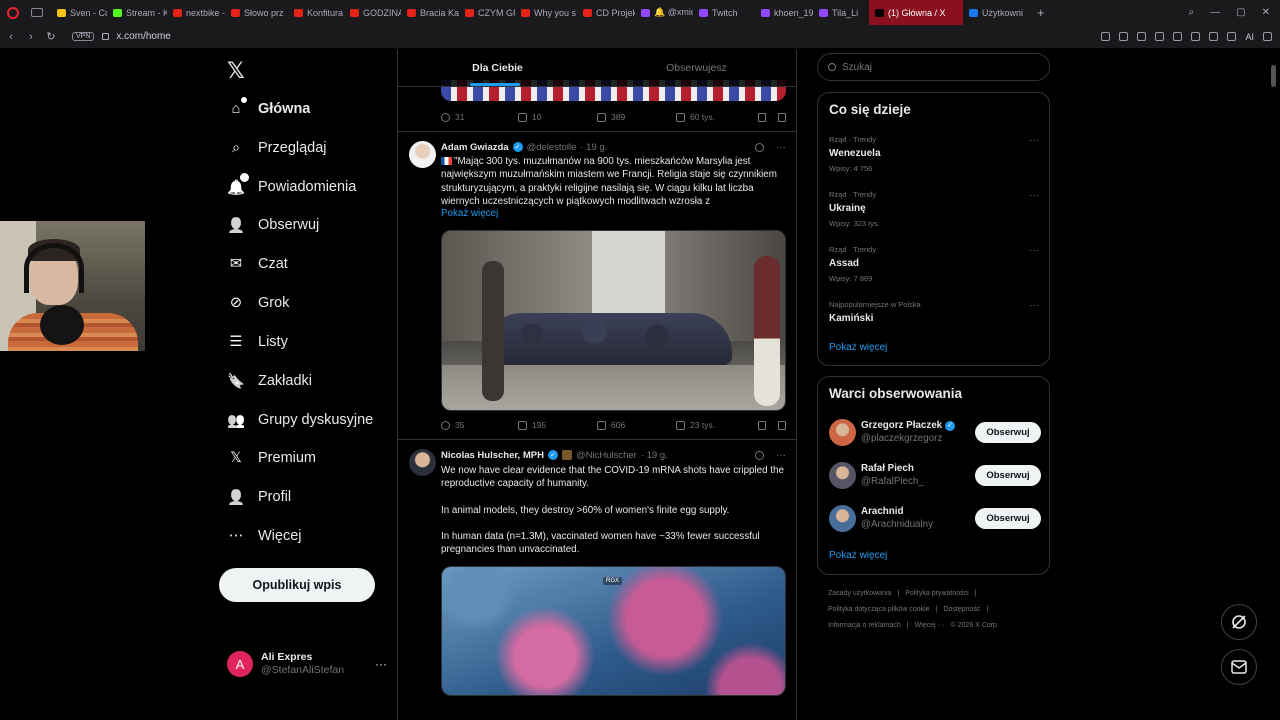 This screenshot has width=1280, height=720. I want to click on views-button: 60 tys., so click(717, 117).